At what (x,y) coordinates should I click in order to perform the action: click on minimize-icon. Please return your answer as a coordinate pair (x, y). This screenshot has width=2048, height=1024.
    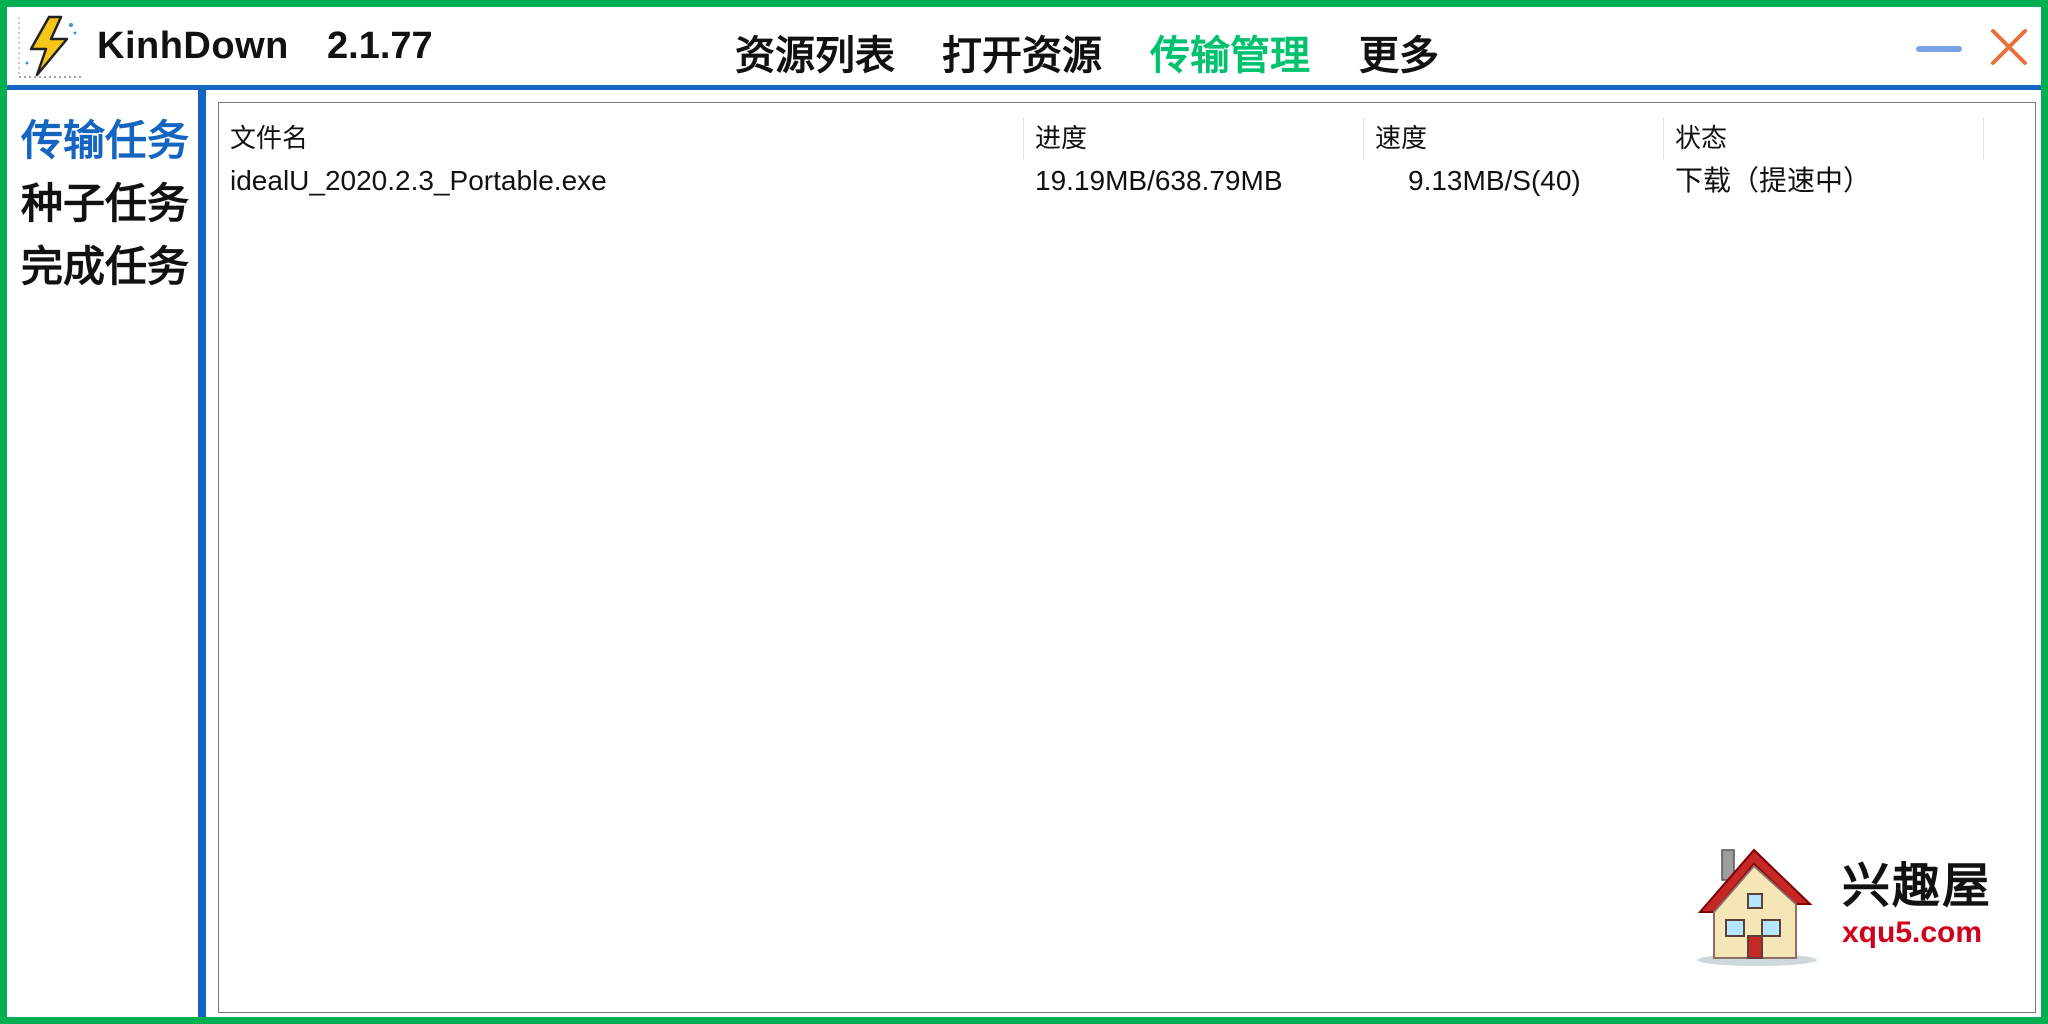
    Looking at the image, I should click on (1939, 47).